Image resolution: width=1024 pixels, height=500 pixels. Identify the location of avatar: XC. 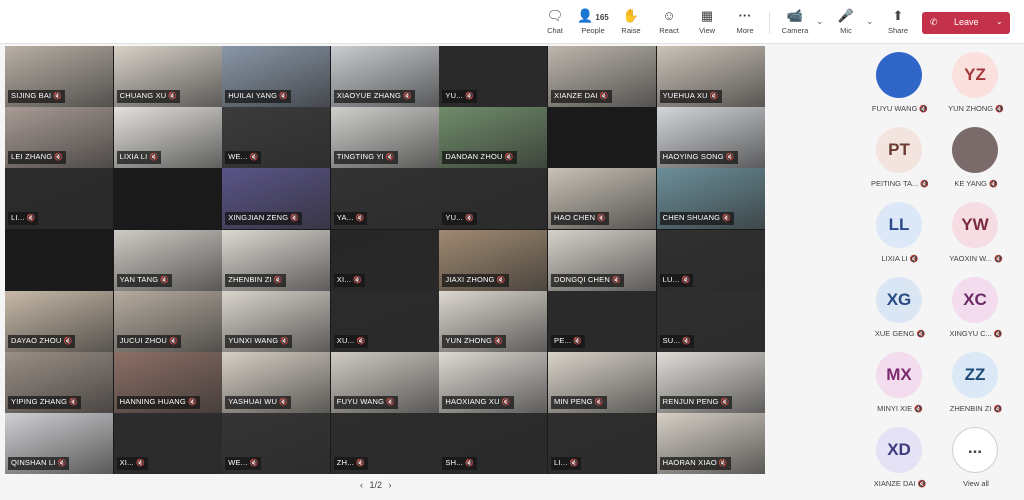
(975, 300).